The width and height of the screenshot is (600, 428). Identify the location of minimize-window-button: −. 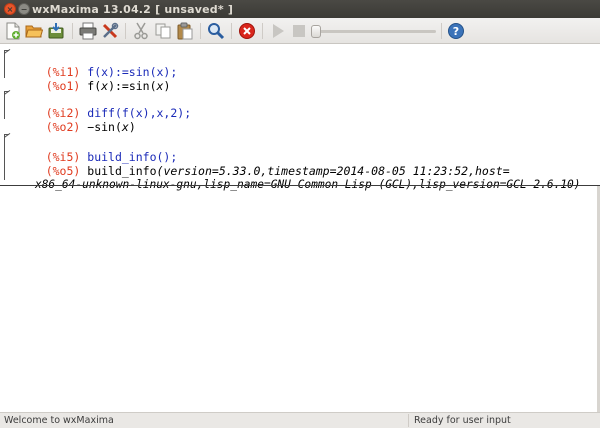
(24, 9).